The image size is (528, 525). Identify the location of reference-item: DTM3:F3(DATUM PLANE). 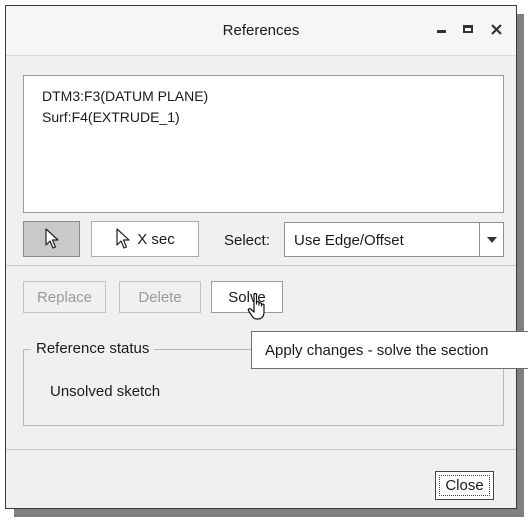
(125, 96).